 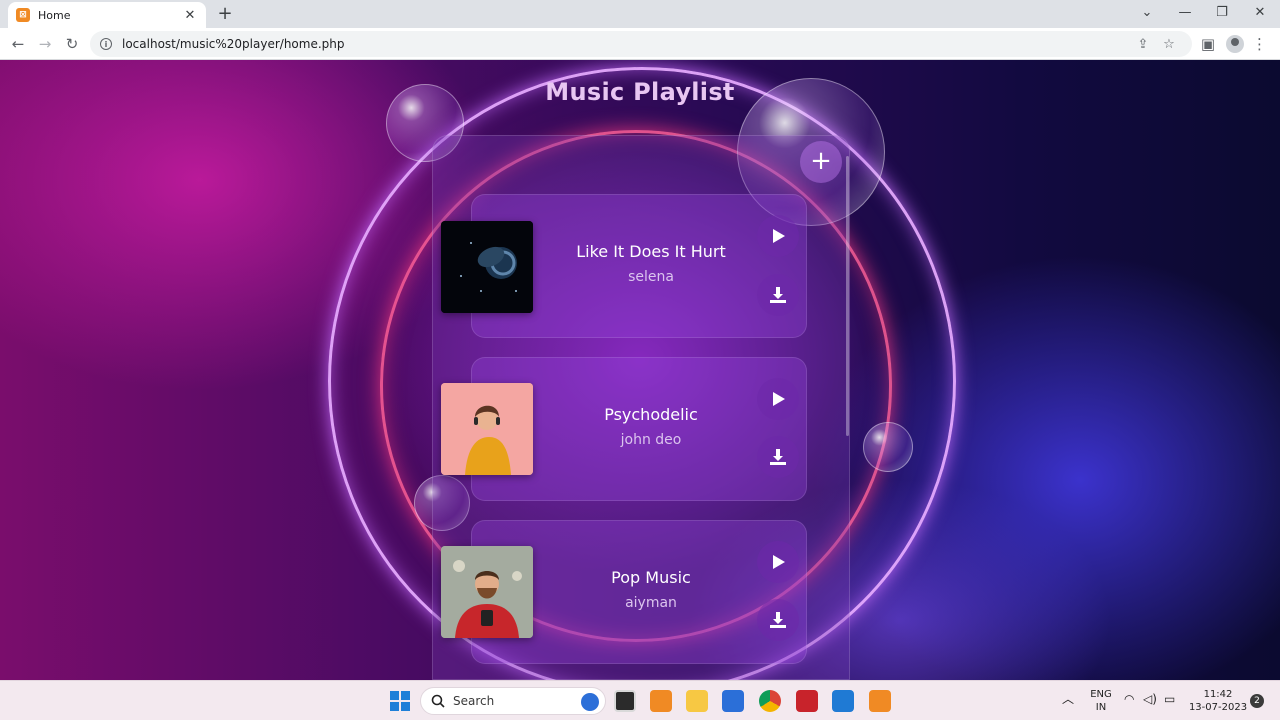 What do you see at coordinates (847, 296) in the screenshot?
I see `playlist-scrollbar` at bounding box center [847, 296].